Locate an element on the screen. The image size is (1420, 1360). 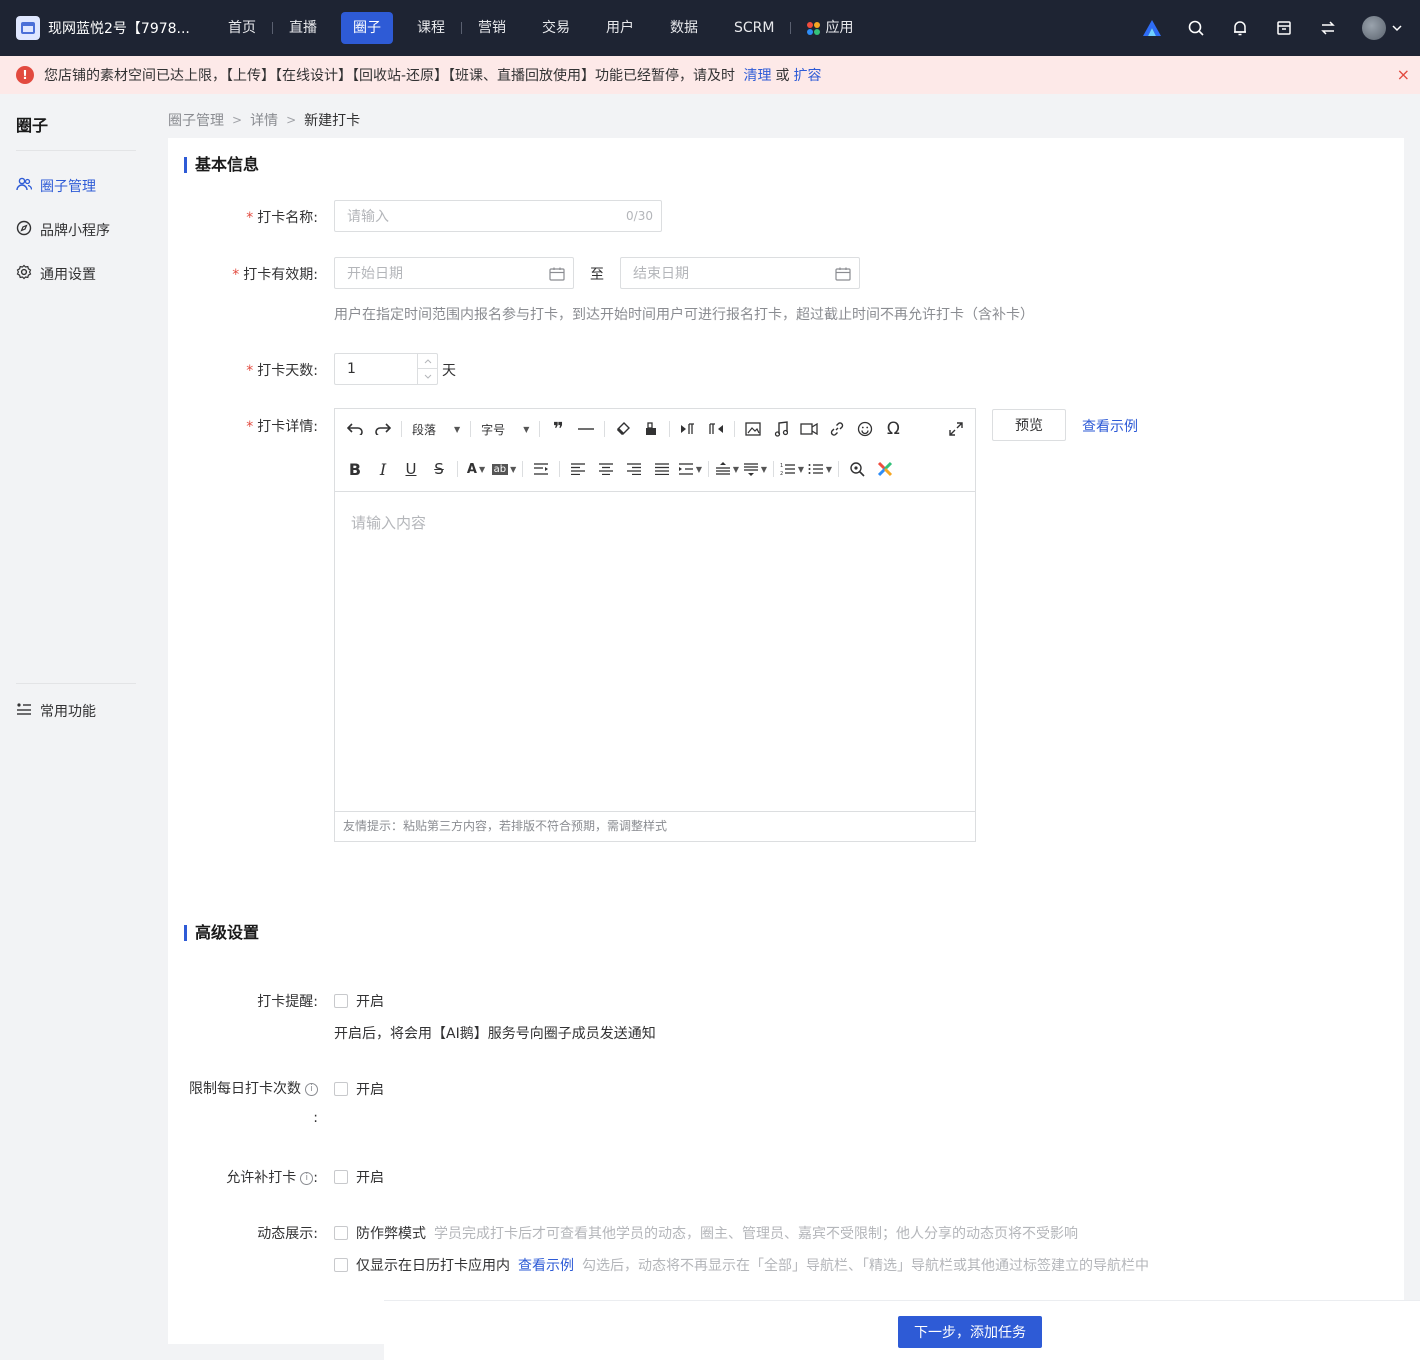
line-height-icon: ▼ is located at coordinates (755, 469).